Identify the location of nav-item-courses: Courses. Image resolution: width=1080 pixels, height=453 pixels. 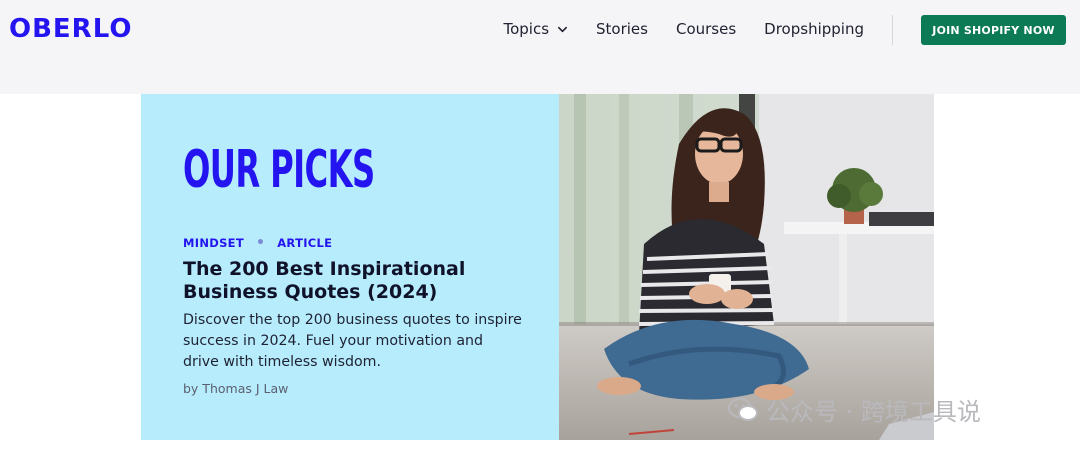
(706, 29).